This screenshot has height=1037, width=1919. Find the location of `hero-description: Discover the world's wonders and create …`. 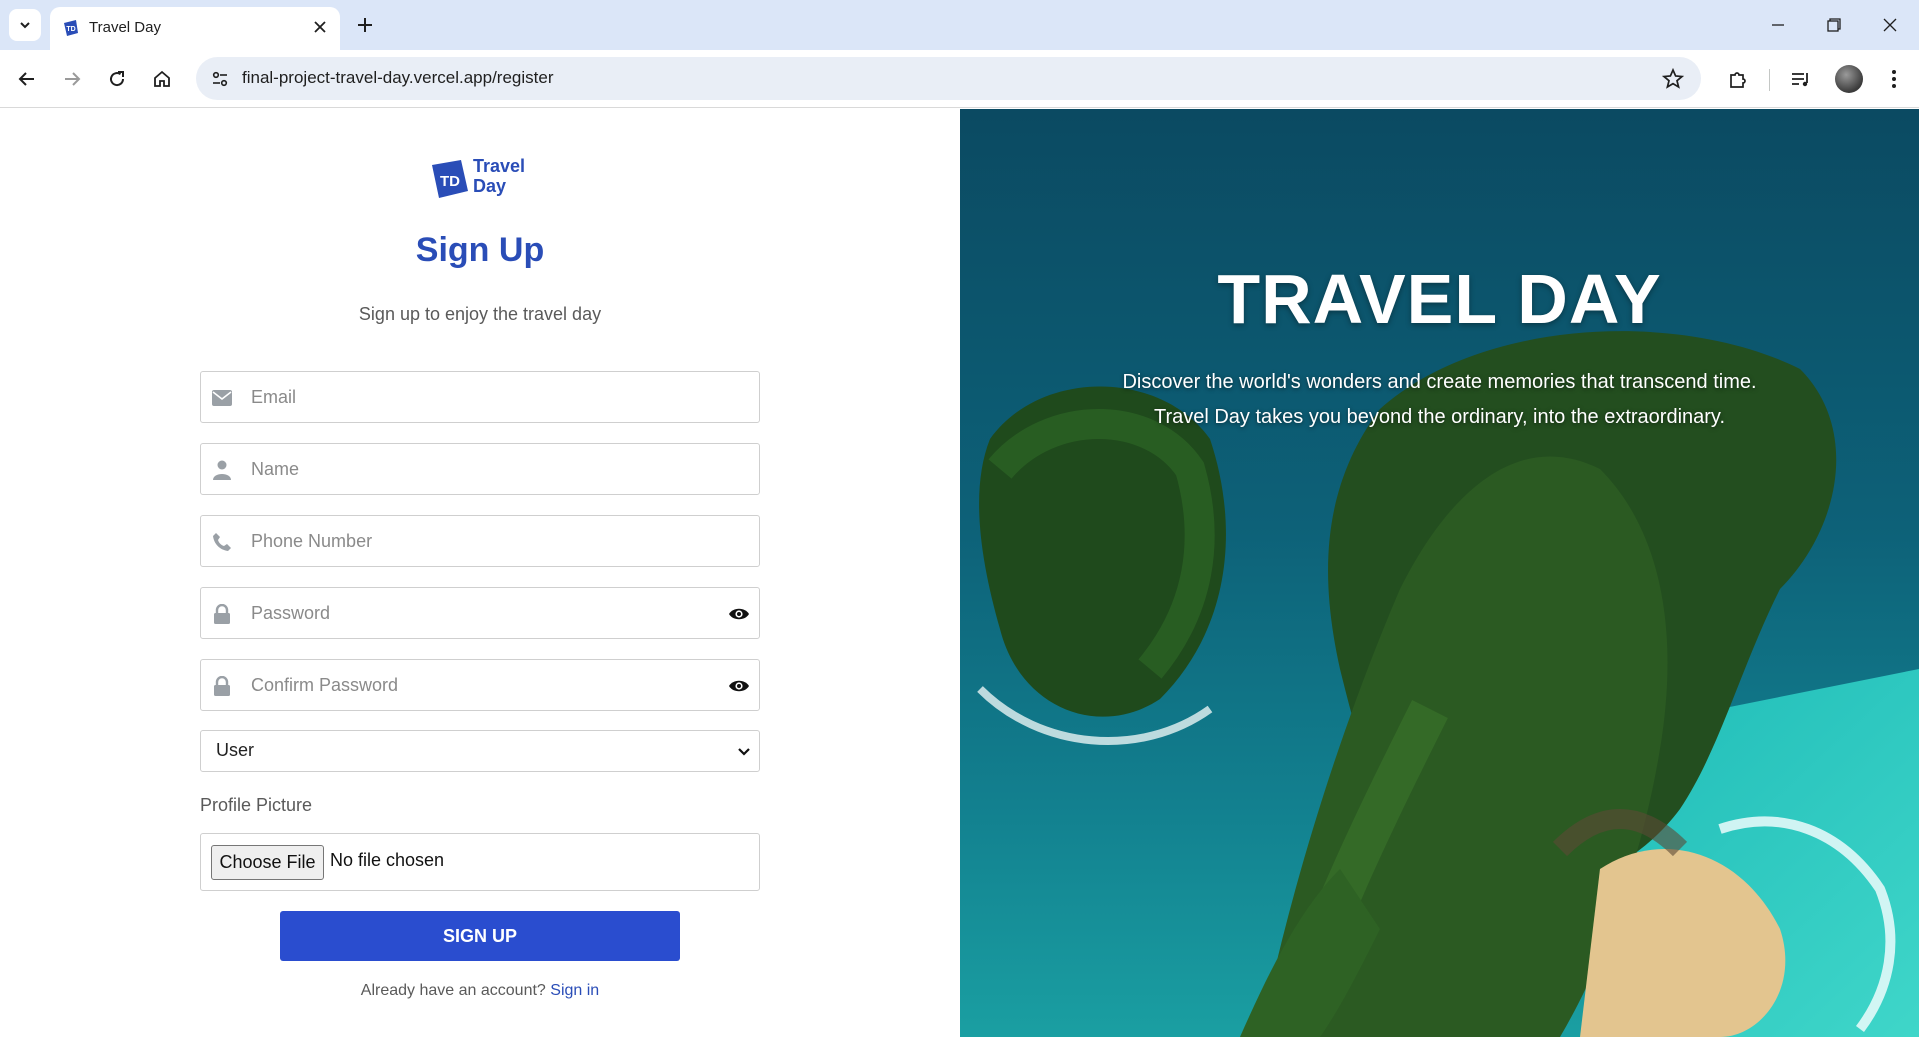

hero-description: Discover the world's wonders and create … is located at coordinates (1439, 400).